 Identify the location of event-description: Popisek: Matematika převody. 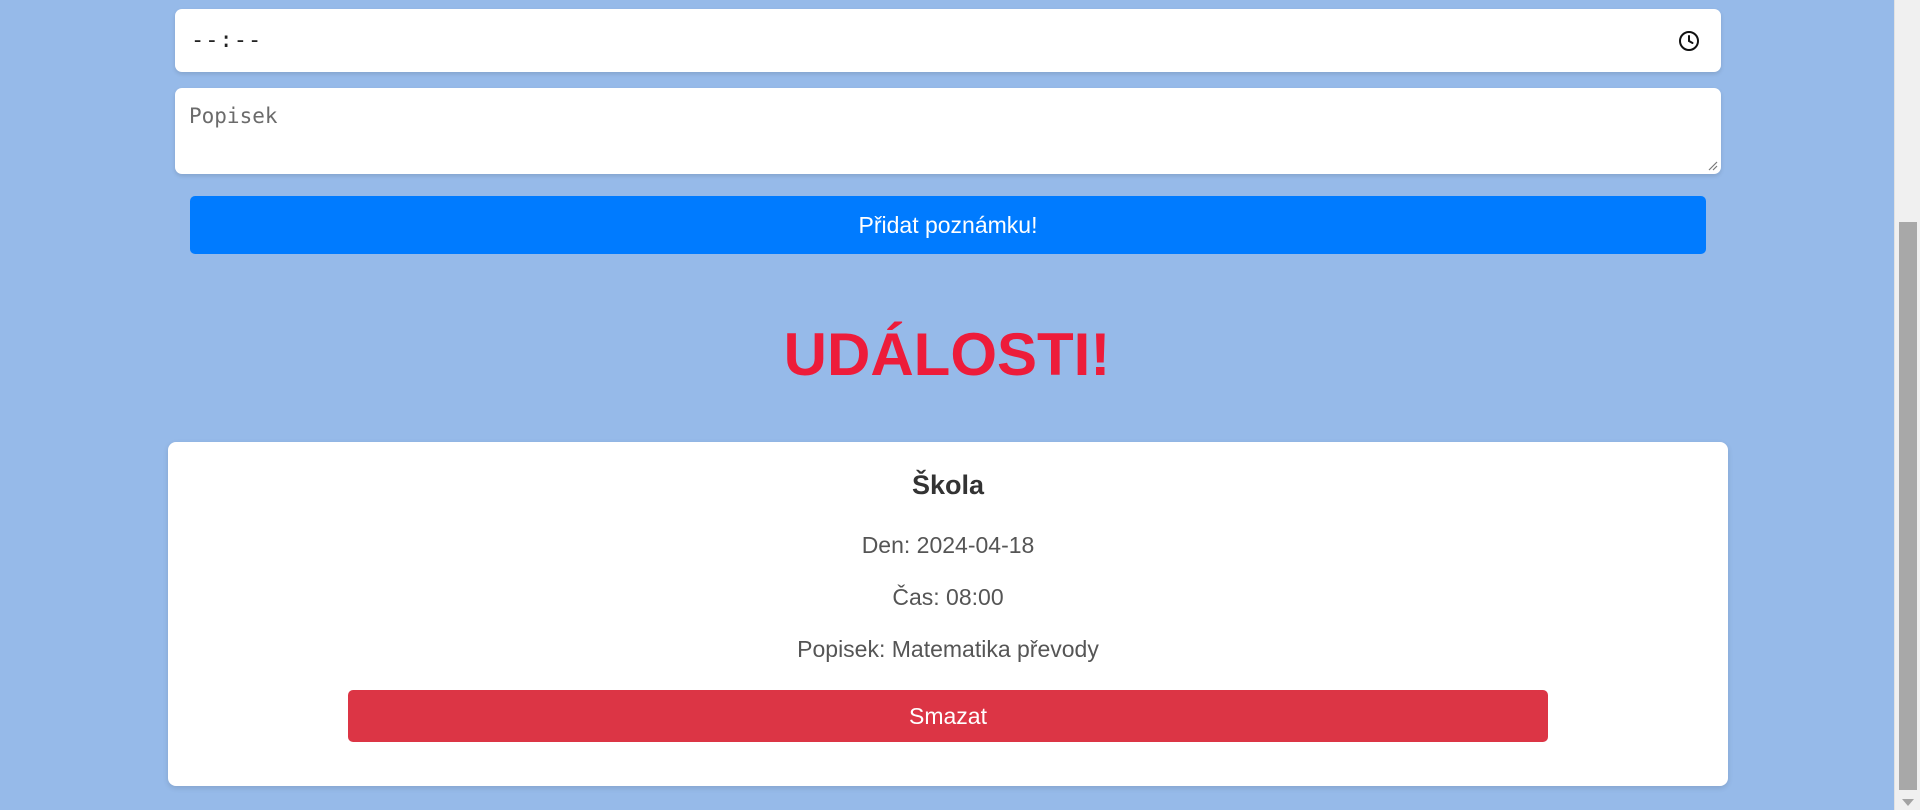
(948, 649).